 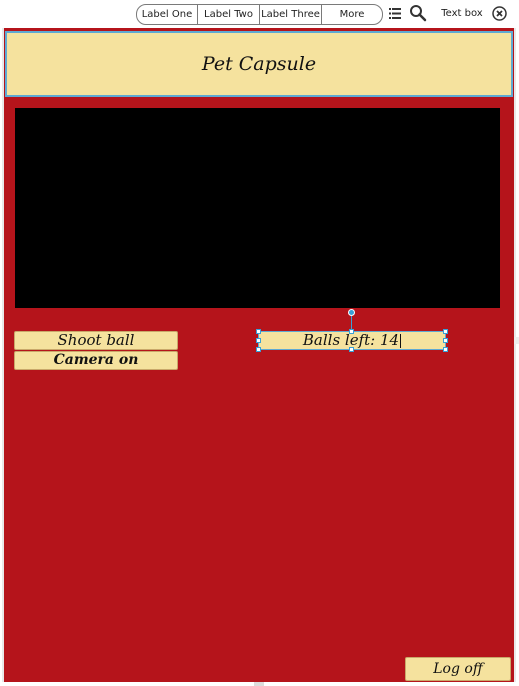 What do you see at coordinates (291, 14) in the screenshot?
I see `segment-label-three: Label Three` at bounding box center [291, 14].